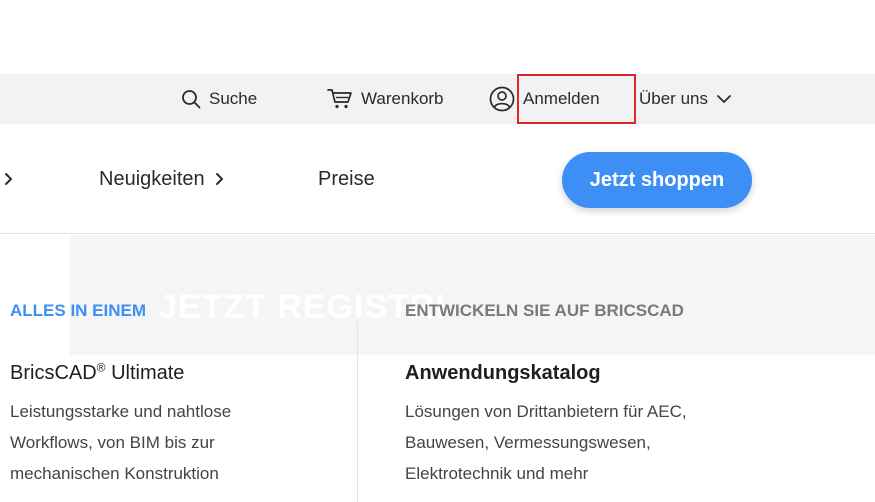  I want to click on about-dropdown: Über uns, so click(685, 99).